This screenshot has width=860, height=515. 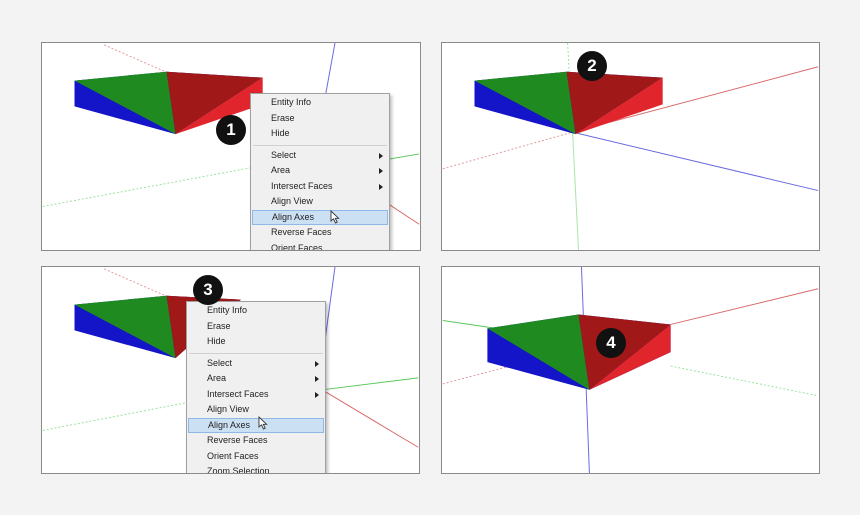 I want to click on step-badge: 2, so click(x=592, y=66).